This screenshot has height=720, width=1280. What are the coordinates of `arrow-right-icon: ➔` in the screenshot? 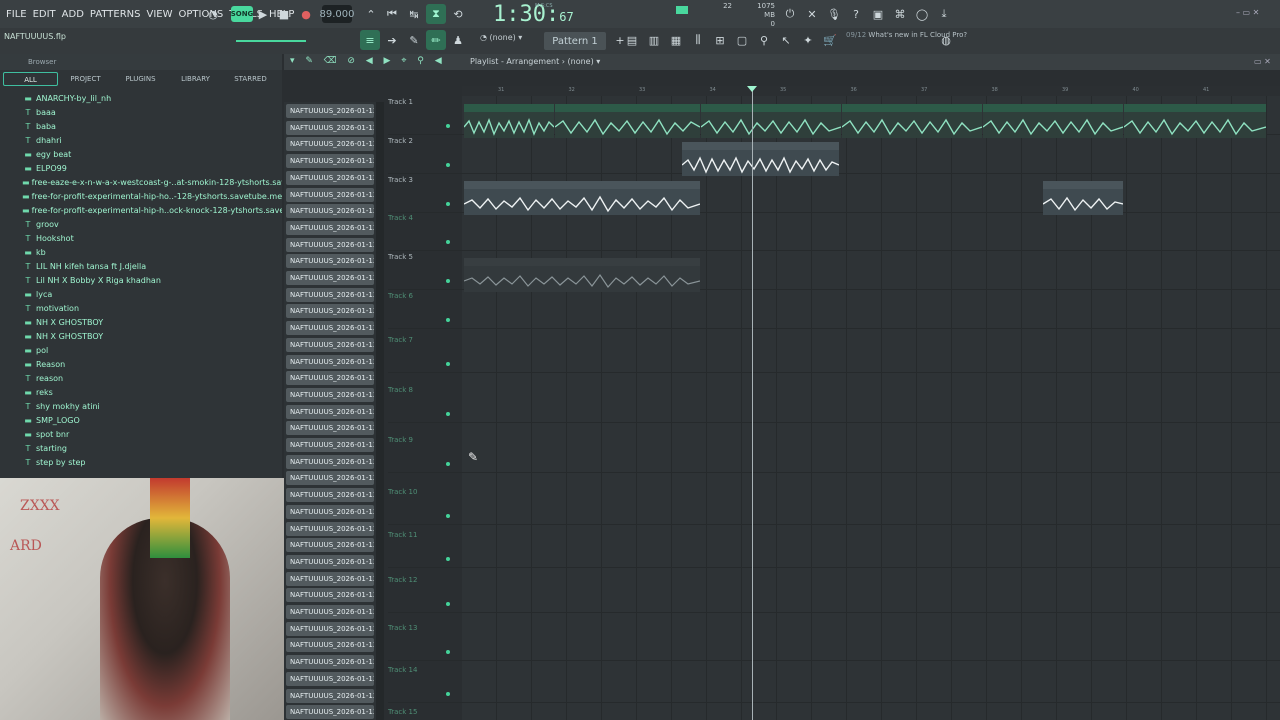 It's located at (392, 40).